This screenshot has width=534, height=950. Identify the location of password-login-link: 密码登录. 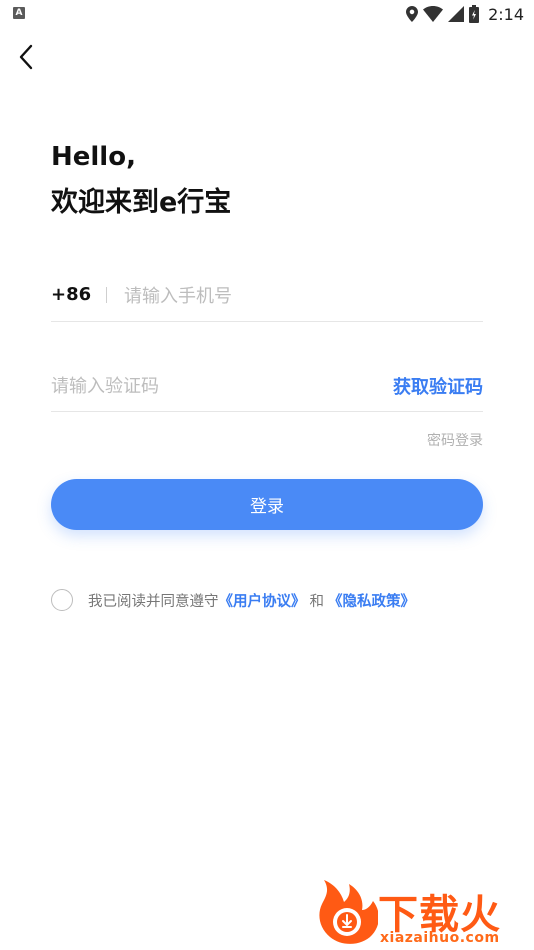
(455, 440).